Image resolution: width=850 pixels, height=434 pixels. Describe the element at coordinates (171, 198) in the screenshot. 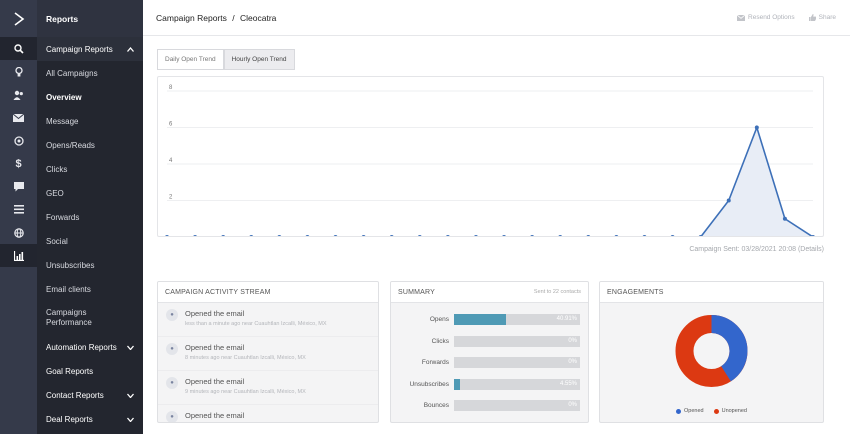

I see `y-tick-label: 2` at that location.